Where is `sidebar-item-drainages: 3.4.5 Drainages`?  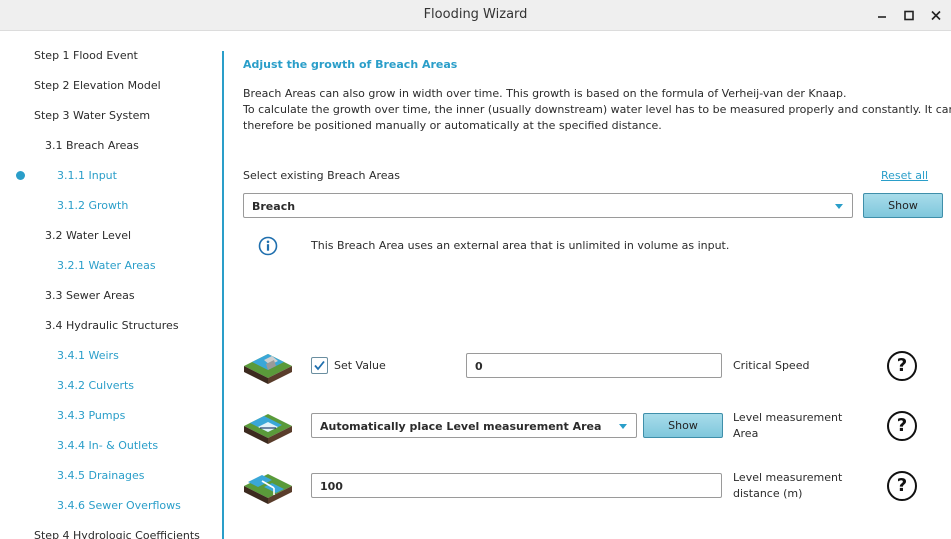 sidebar-item-drainages: 3.4.5 Drainages is located at coordinates (100, 475).